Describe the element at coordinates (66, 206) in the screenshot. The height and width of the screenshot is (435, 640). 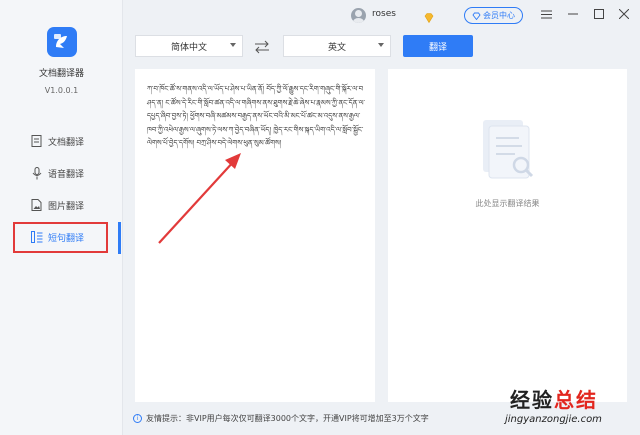
I see `sidebar-item-label: 图片翻译` at that location.